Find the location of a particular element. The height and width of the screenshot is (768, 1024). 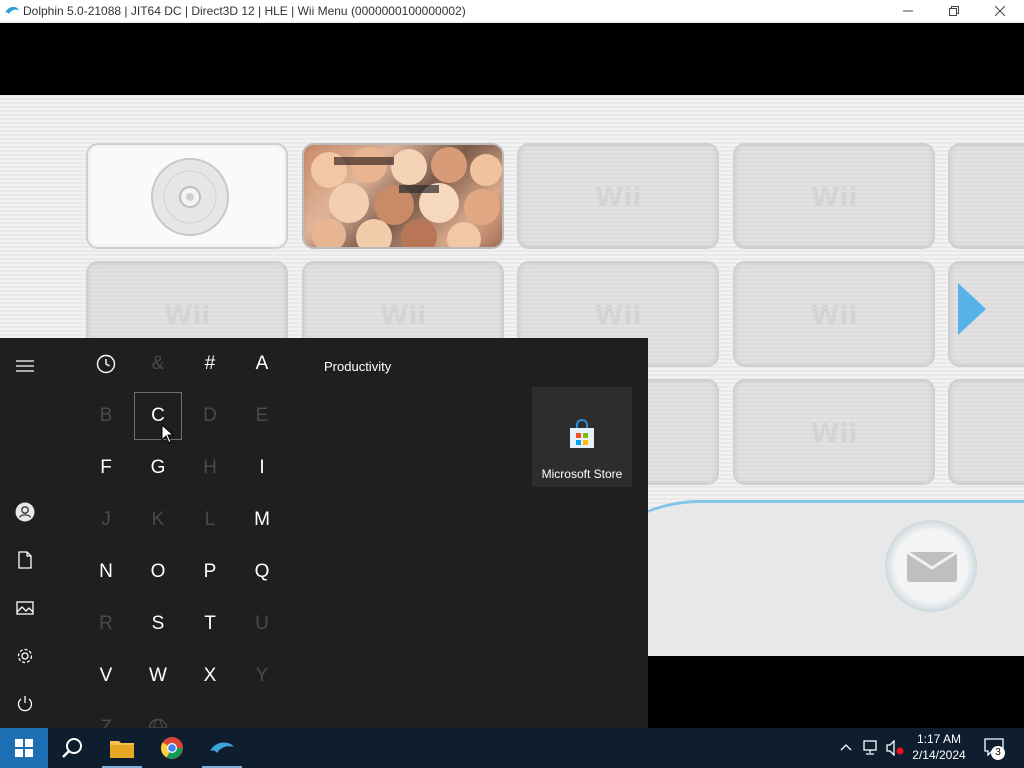

pictures-button is located at coordinates (25, 608).